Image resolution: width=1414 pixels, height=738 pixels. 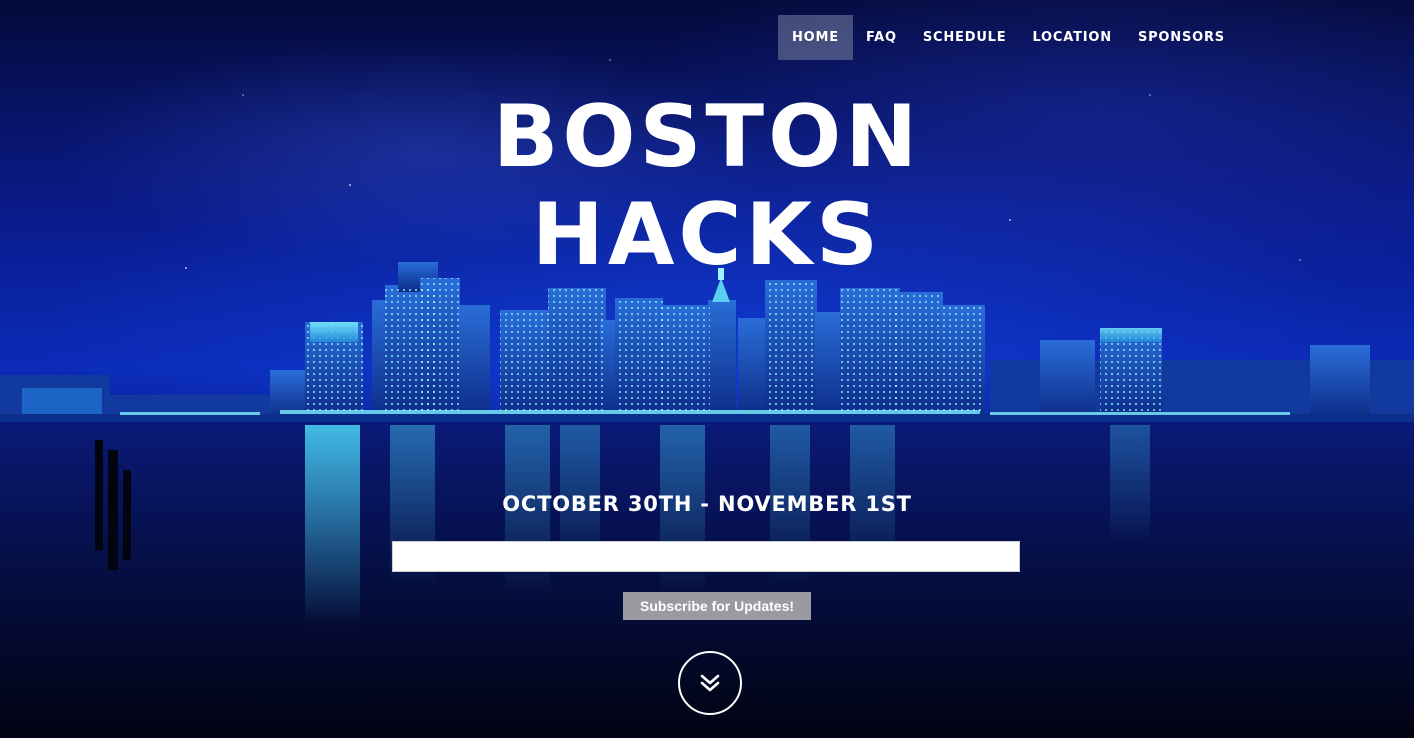 I want to click on email-field, so click(x=706, y=556).